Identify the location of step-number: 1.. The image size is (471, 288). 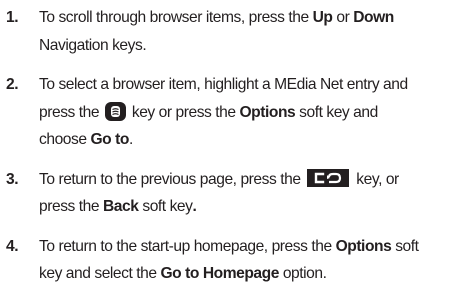
(12, 17).